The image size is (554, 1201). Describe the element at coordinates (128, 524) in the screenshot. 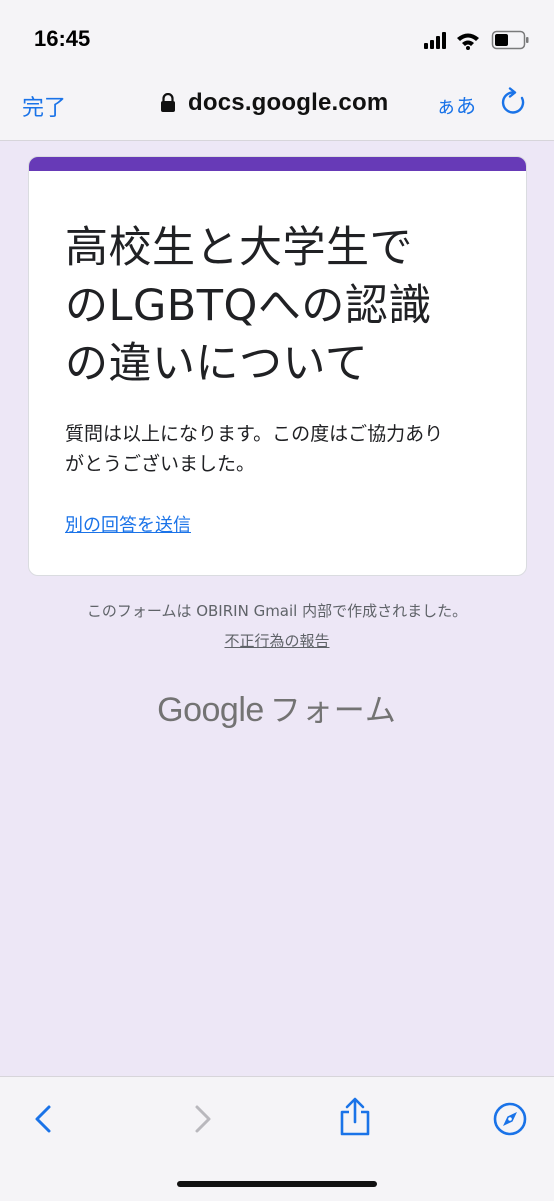

I see `submit-another-response-link: 別の回答を送信` at that location.